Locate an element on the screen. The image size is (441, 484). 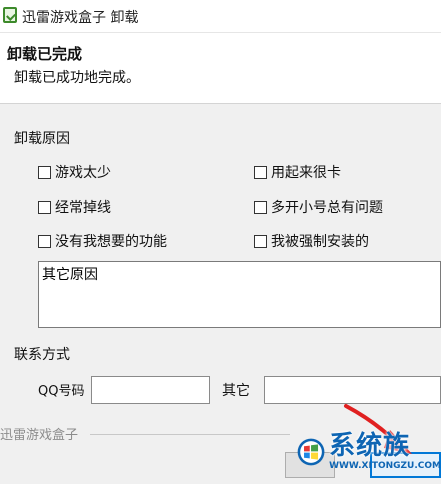
reason-checkbox-multi-account: 多开小号总有问题 is located at coordinates (318, 207).